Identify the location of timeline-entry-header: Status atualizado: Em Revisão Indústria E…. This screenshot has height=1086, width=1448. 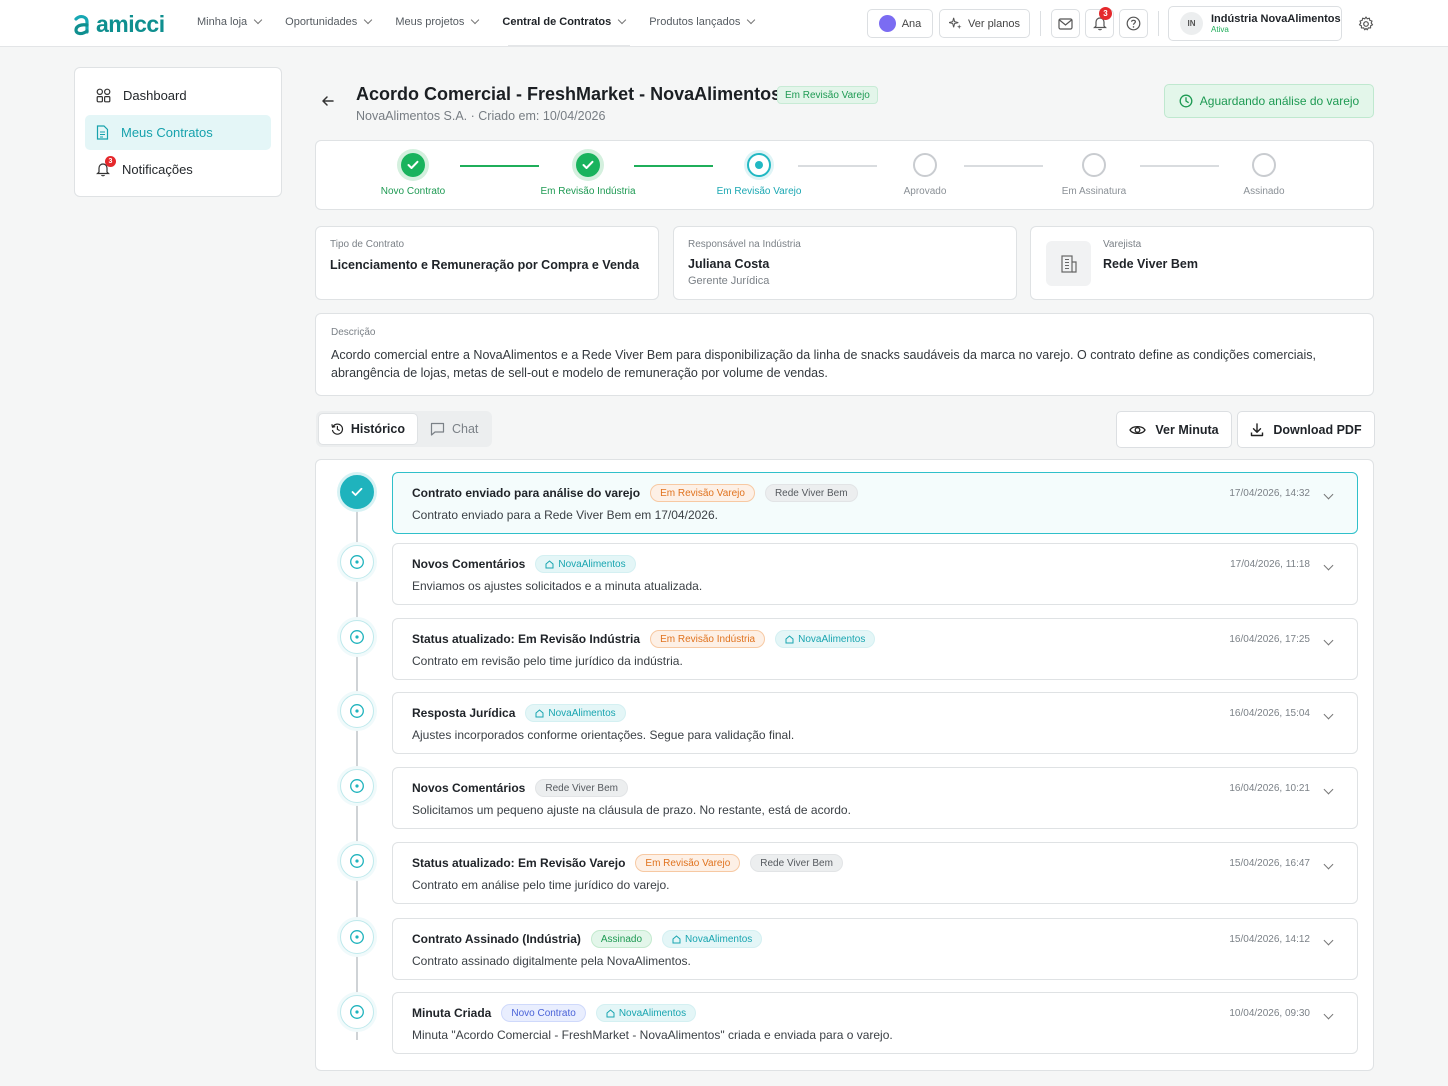
(875, 639).